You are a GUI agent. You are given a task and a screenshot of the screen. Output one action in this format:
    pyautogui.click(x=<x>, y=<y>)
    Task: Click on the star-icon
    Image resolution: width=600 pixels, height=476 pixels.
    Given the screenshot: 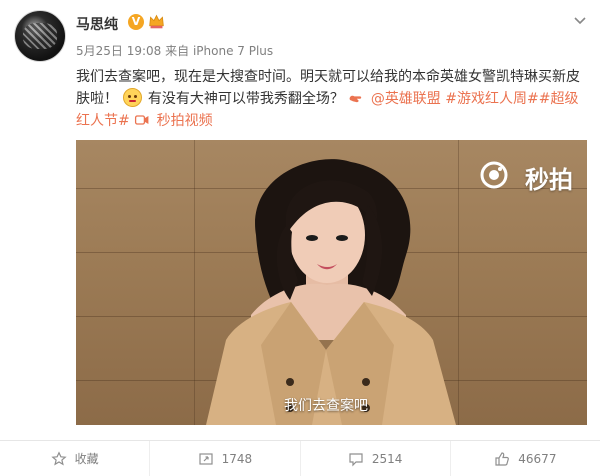 What is the action you would take?
    pyautogui.click(x=58, y=458)
    